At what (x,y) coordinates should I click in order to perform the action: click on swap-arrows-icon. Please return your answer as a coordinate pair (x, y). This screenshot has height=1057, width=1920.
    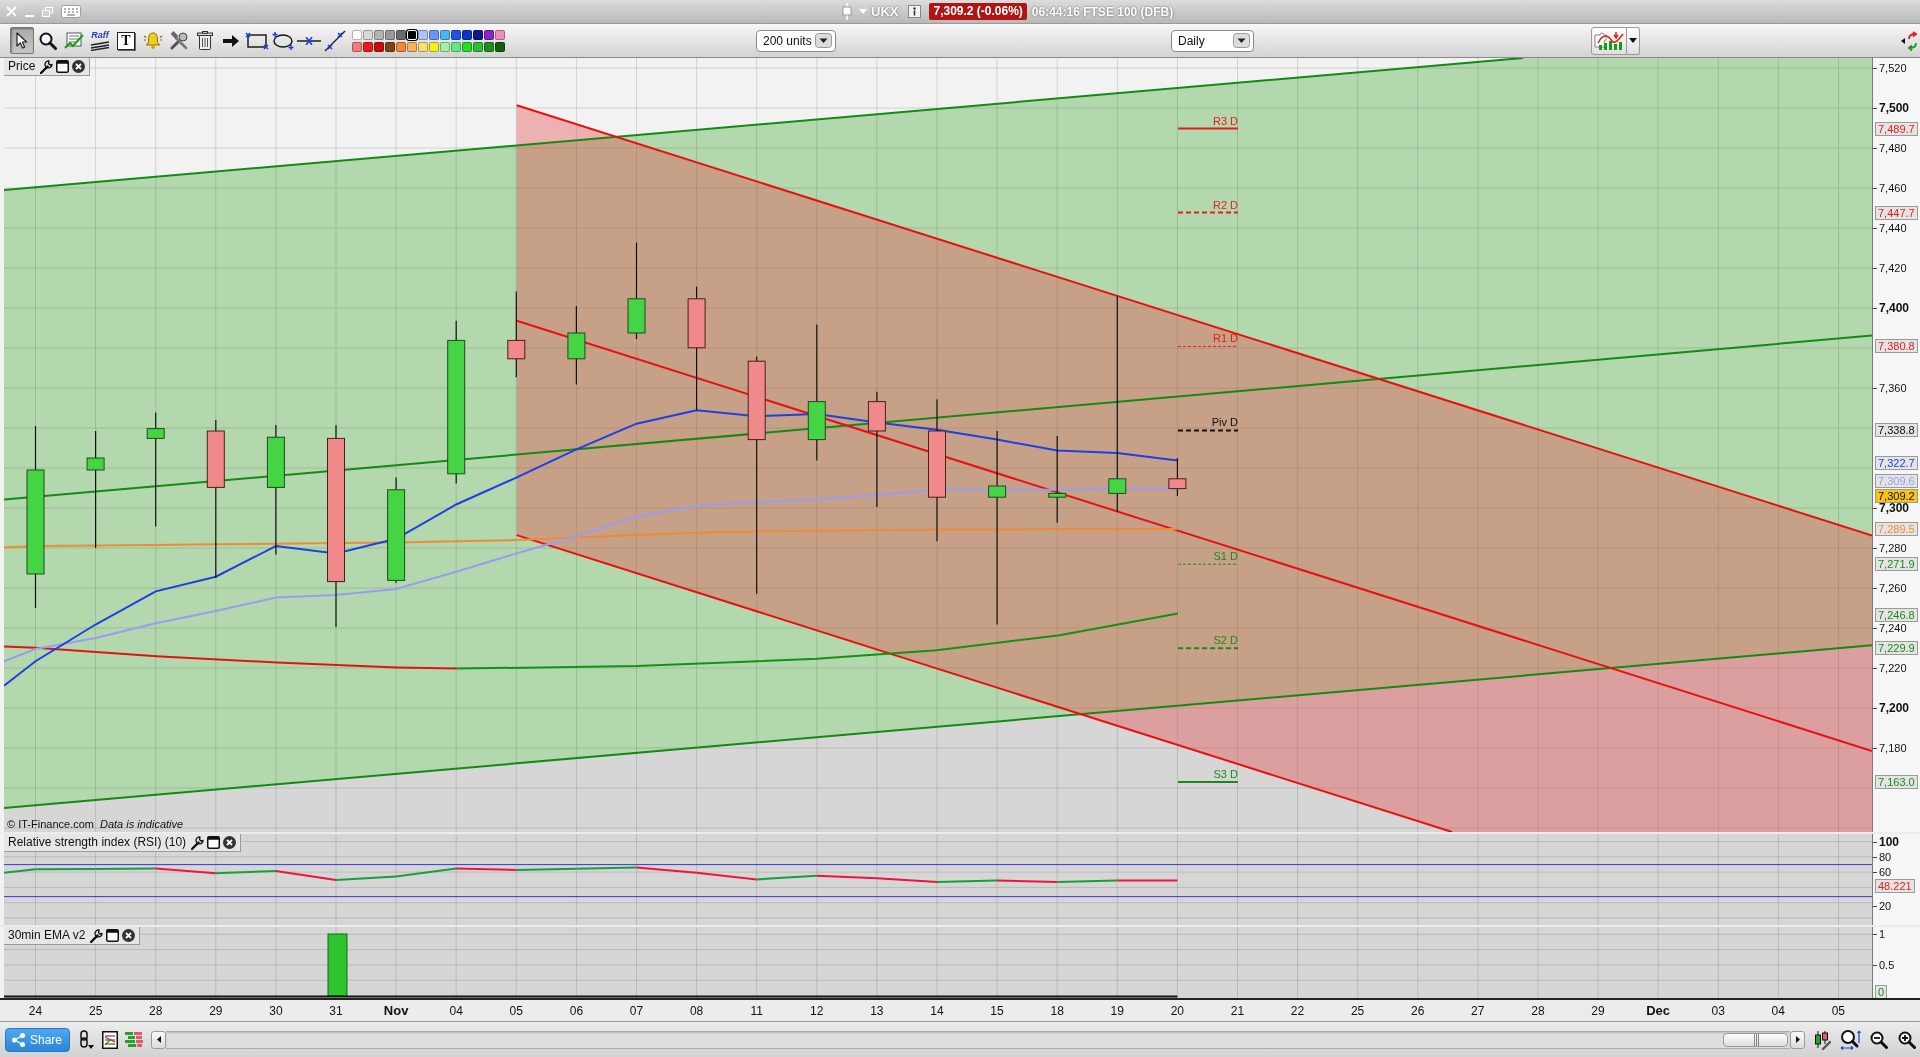
    Looking at the image, I should click on (1909, 40).